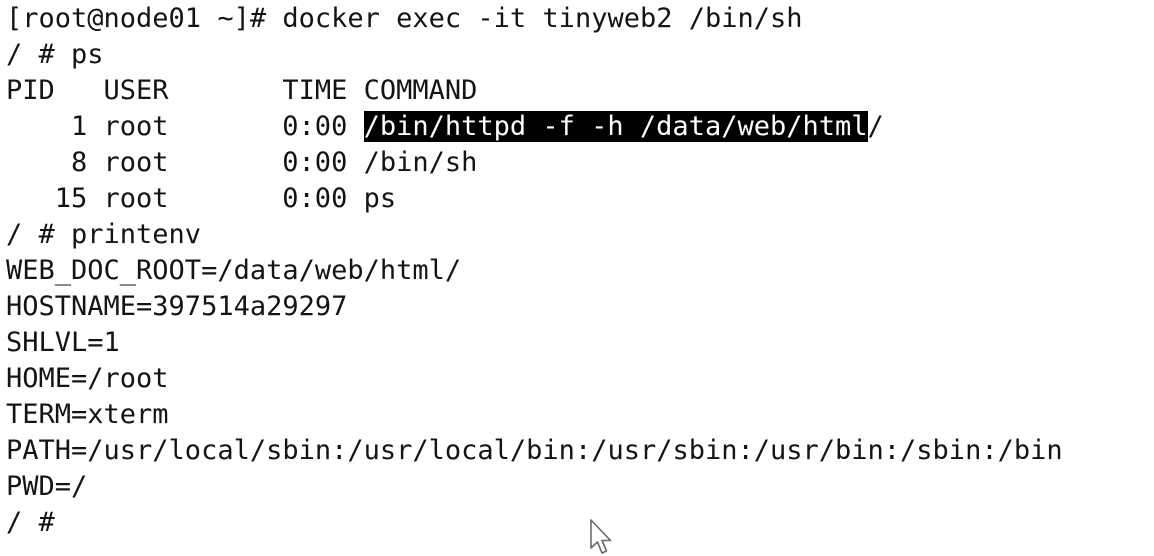  What do you see at coordinates (315, 90) in the screenshot?
I see `ps-header-time: TIME` at bounding box center [315, 90].